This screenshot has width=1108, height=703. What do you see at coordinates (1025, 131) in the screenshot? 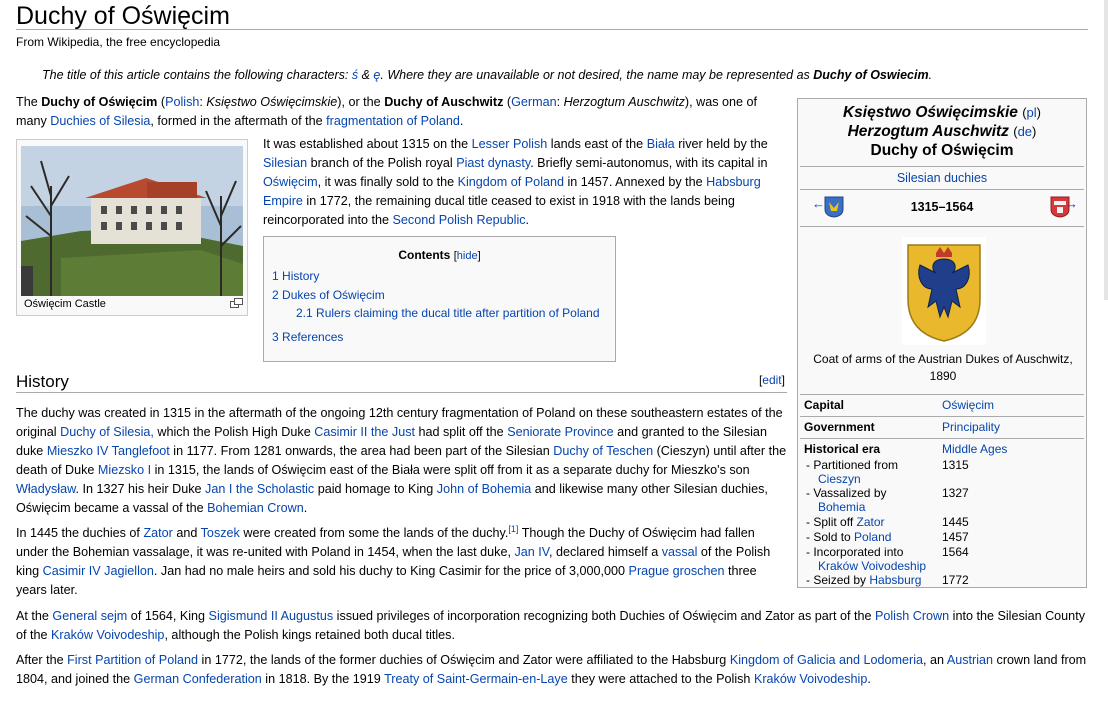
I see `lang-link-de: de` at bounding box center [1025, 131].